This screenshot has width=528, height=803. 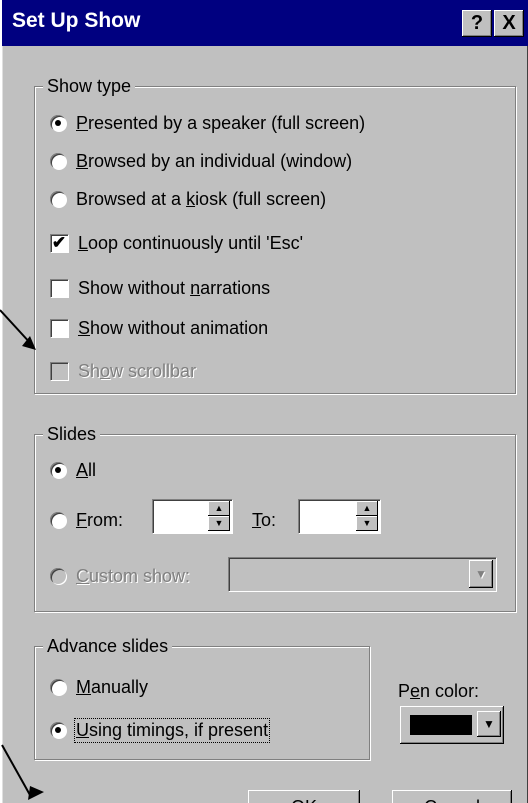 What do you see at coordinates (59, 243) in the screenshot?
I see `checkmark-icon: ✔` at bounding box center [59, 243].